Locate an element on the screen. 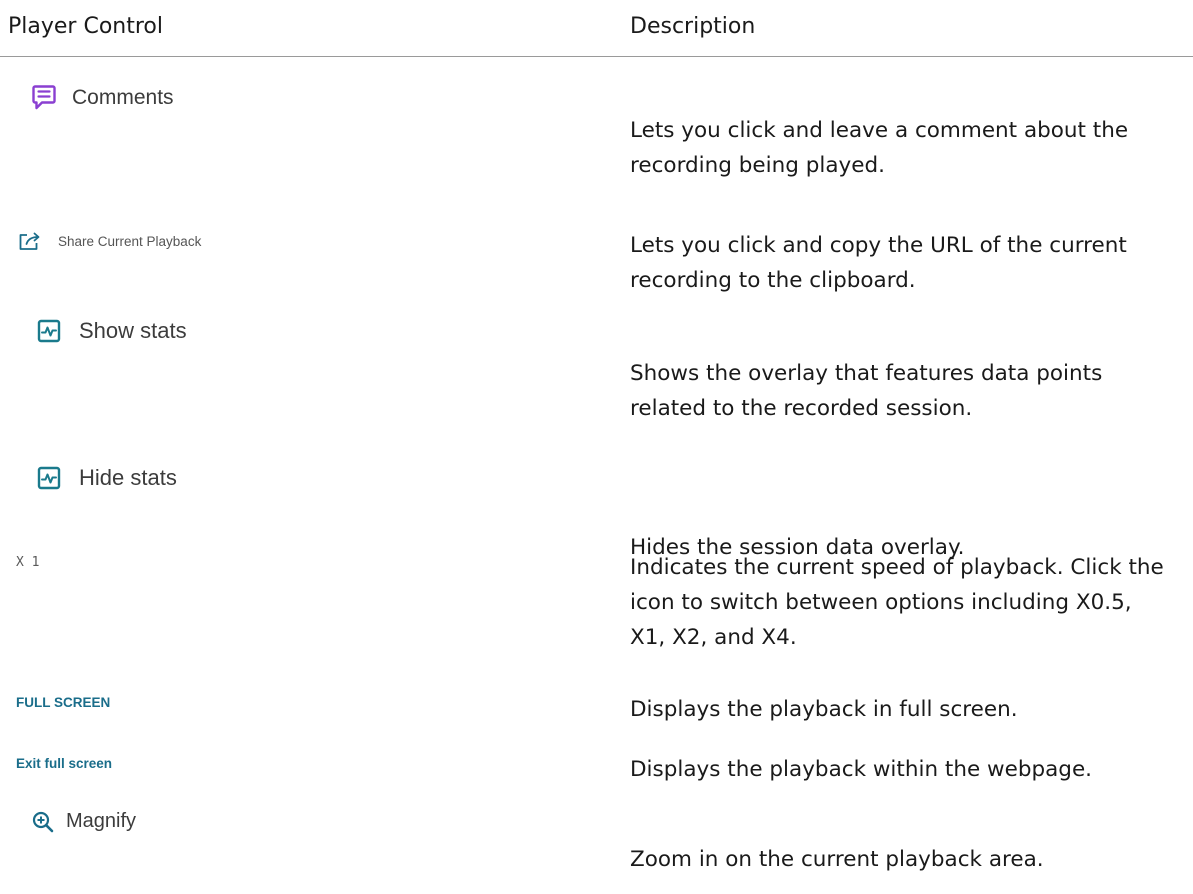 This screenshot has height=894, width=1193. share-current-playback-label: Share Current Playback is located at coordinates (130, 241).